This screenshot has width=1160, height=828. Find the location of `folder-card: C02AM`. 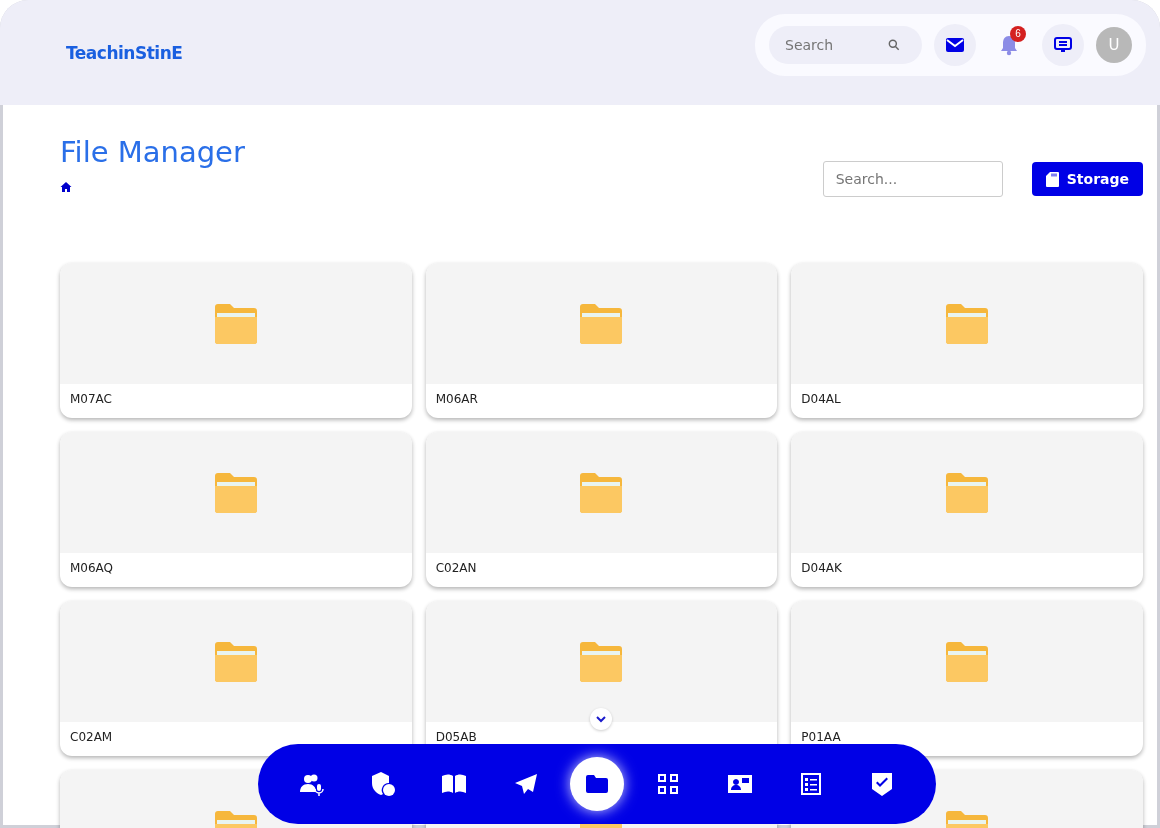

folder-card: C02AM is located at coordinates (236, 678).